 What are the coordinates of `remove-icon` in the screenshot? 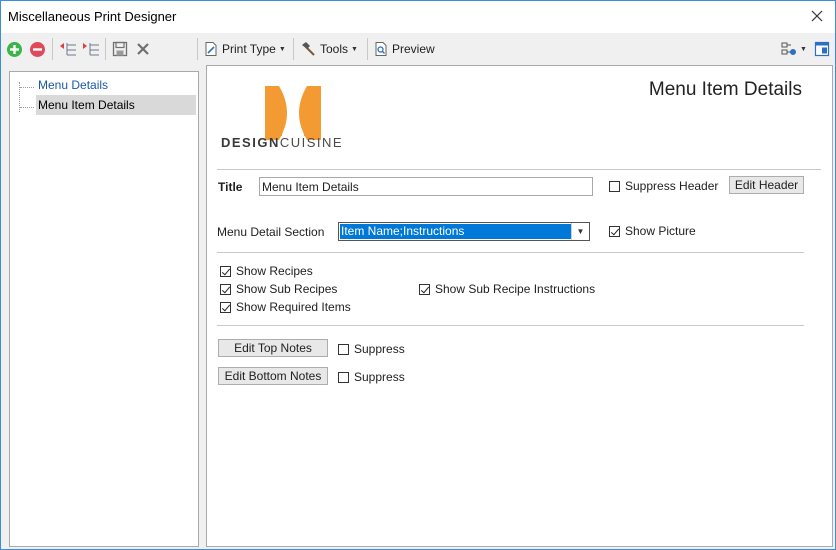 It's located at (37, 49).